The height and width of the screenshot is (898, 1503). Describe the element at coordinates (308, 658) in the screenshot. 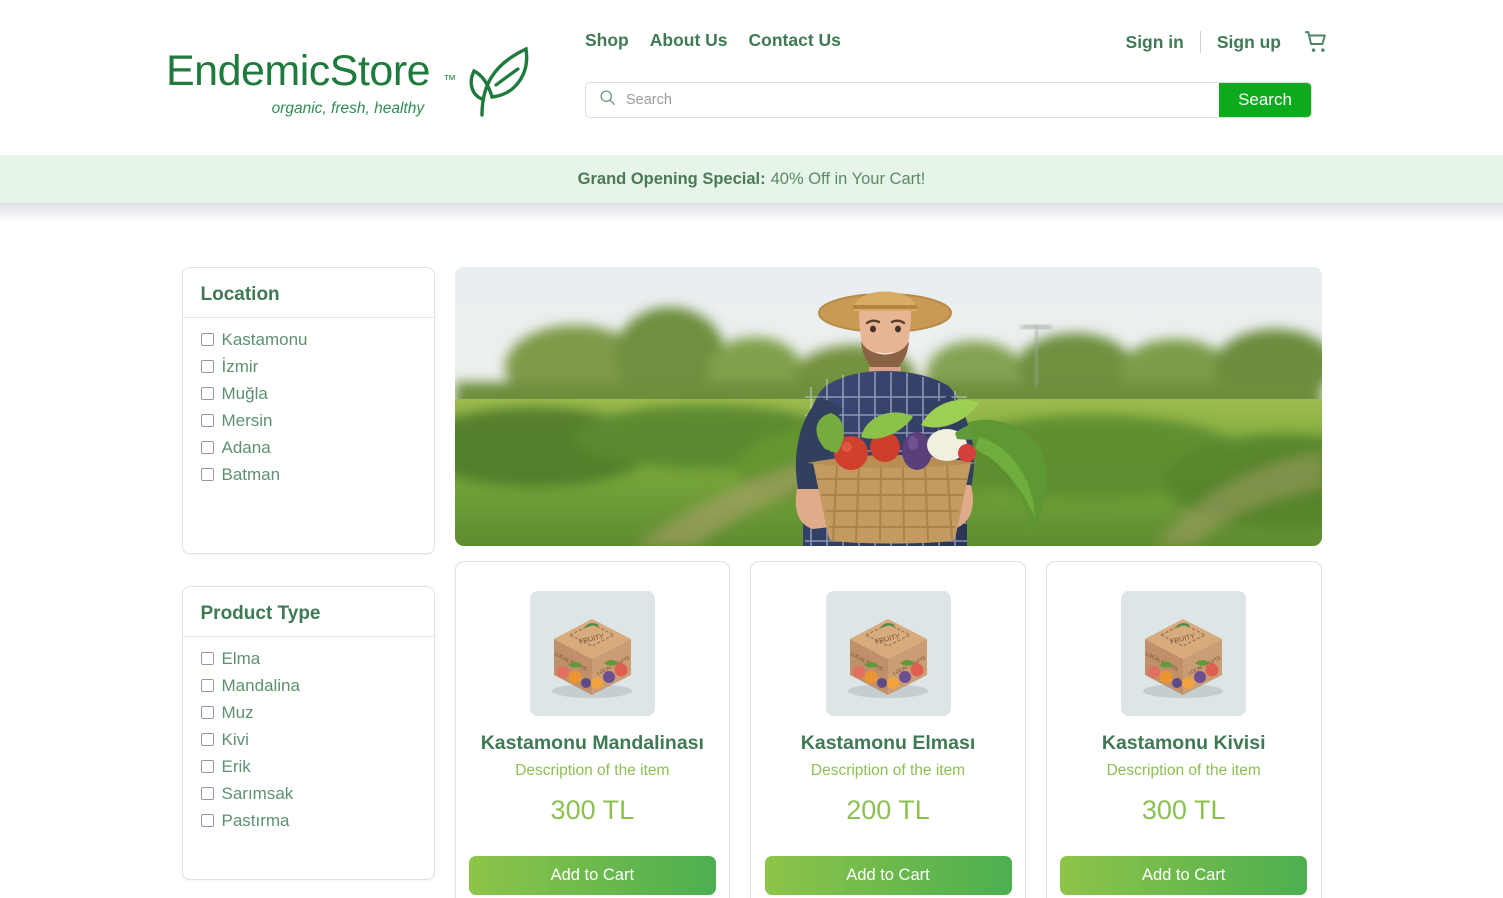

I see `filter-option-elma: Elma` at that location.